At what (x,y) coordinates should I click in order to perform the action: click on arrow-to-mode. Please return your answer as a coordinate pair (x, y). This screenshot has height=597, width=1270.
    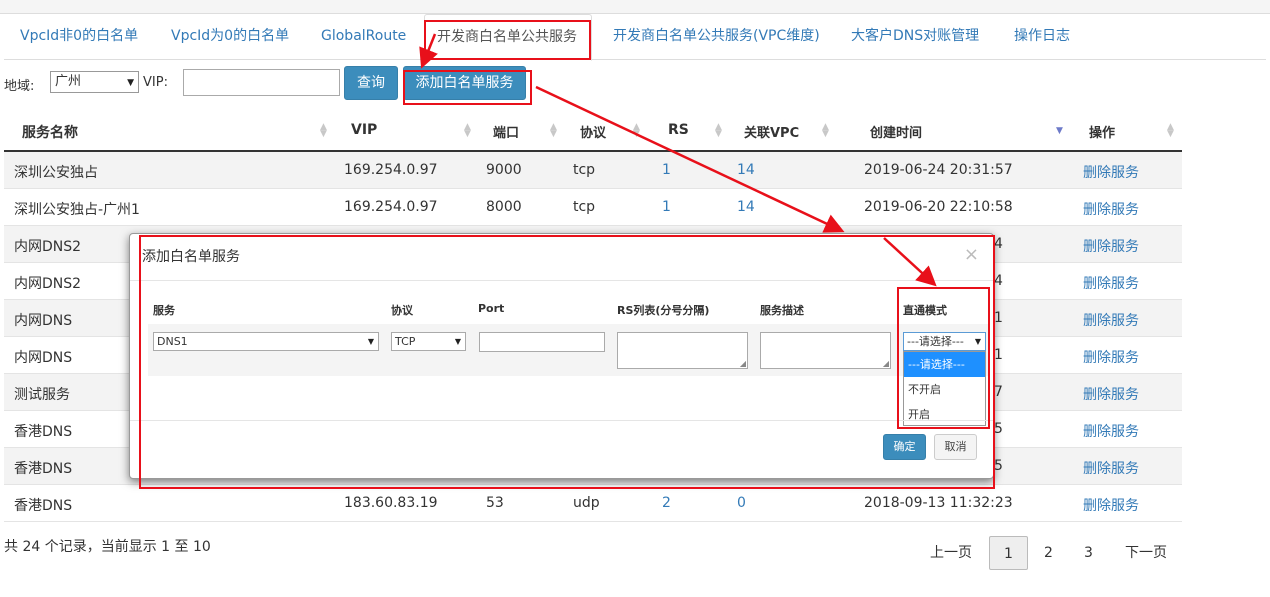
    Looking at the image, I should click on (910, 262).